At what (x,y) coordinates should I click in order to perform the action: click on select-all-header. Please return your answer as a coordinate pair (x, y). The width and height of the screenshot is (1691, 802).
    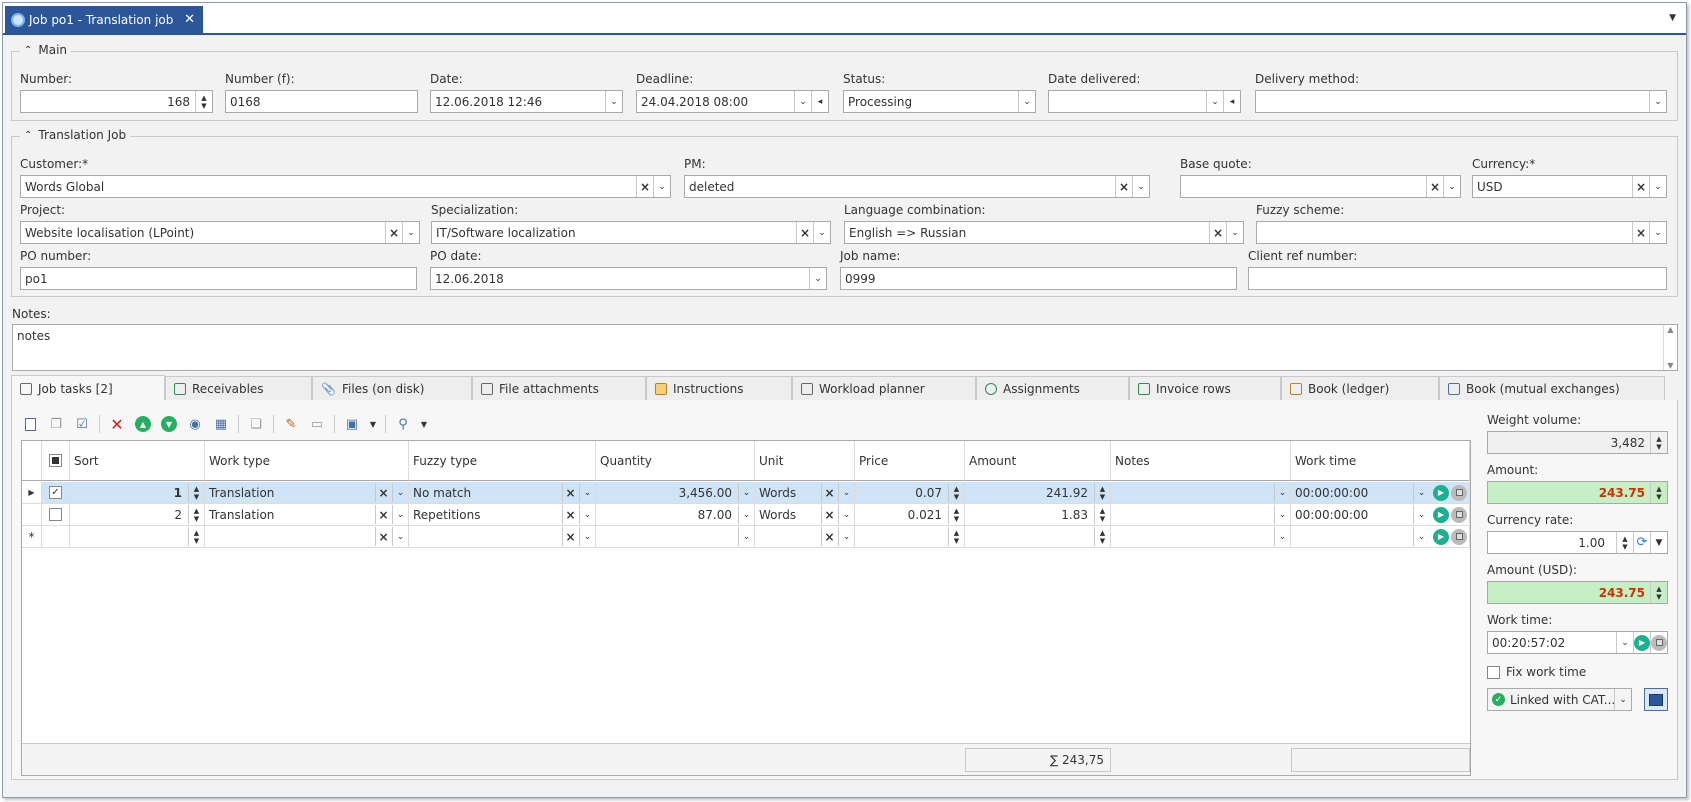
    Looking at the image, I should click on (56, 461).